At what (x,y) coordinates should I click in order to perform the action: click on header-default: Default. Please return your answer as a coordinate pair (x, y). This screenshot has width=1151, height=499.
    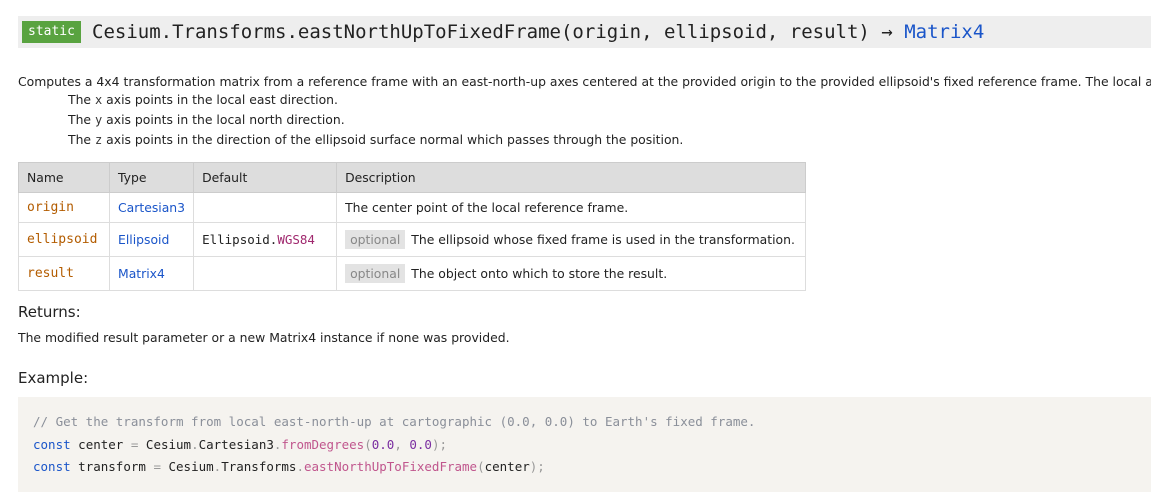
    Looking at the image, I should click on (265, 177).